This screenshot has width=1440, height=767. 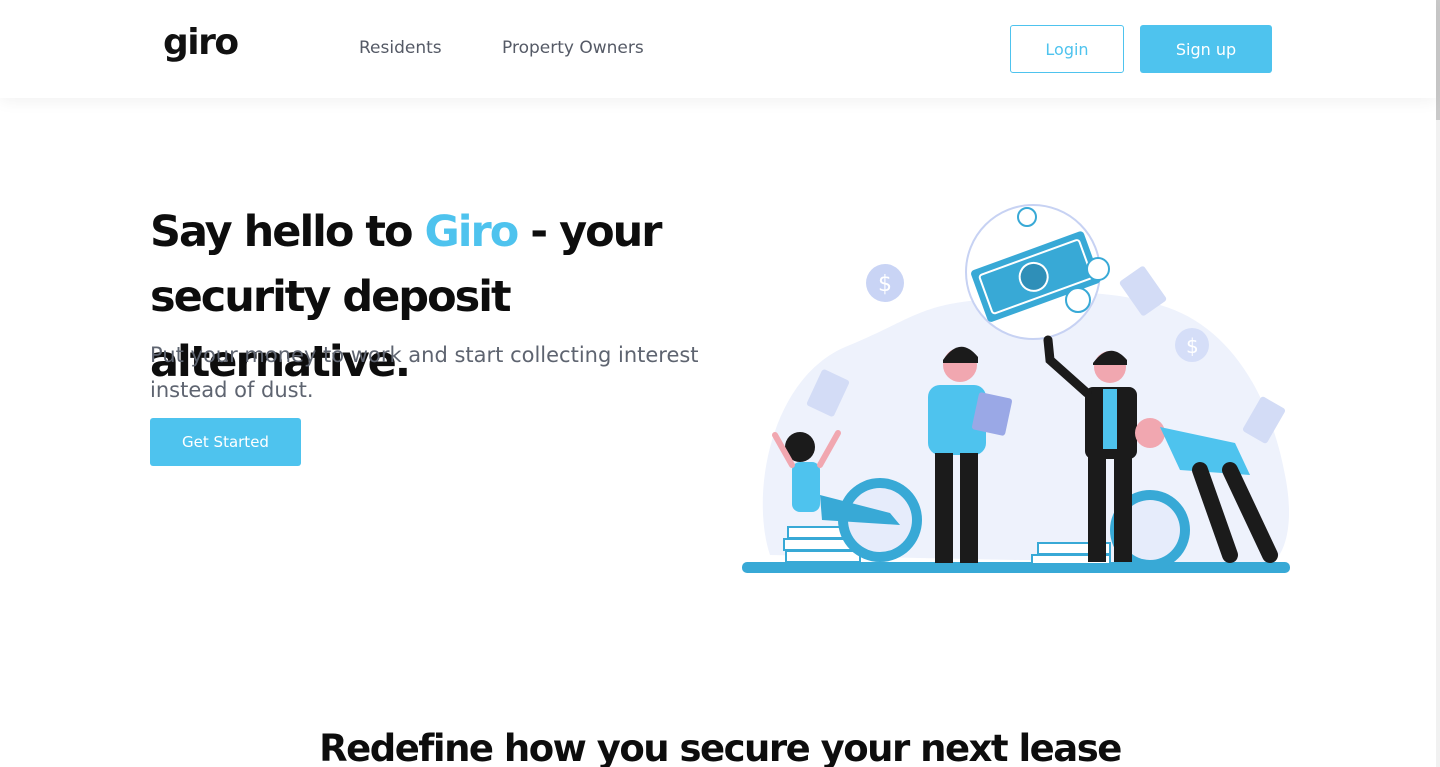 What do you see at coordinates (1016, 567) in the screenshot?
I see `ground-line` at bounding box center [1016, 567].